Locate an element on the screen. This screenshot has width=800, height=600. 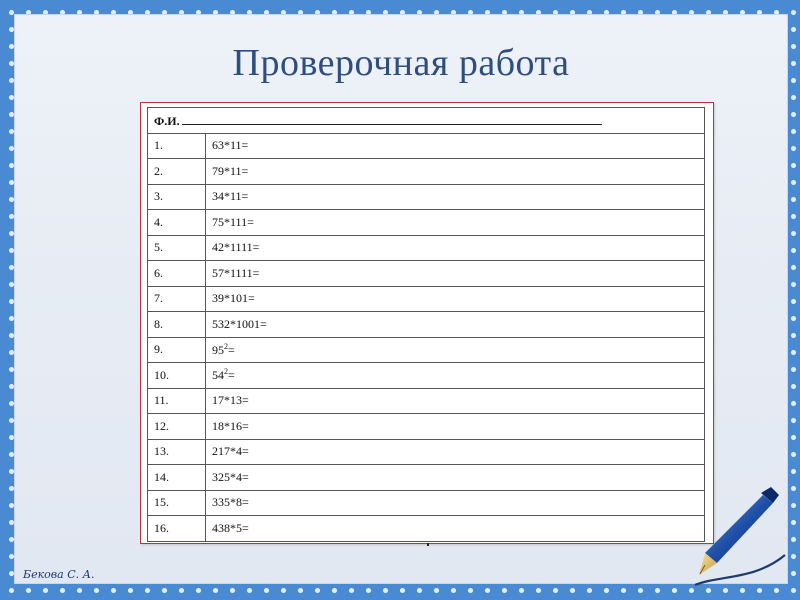
task-expression: 532*1001= is located at coordinates (455, 324).